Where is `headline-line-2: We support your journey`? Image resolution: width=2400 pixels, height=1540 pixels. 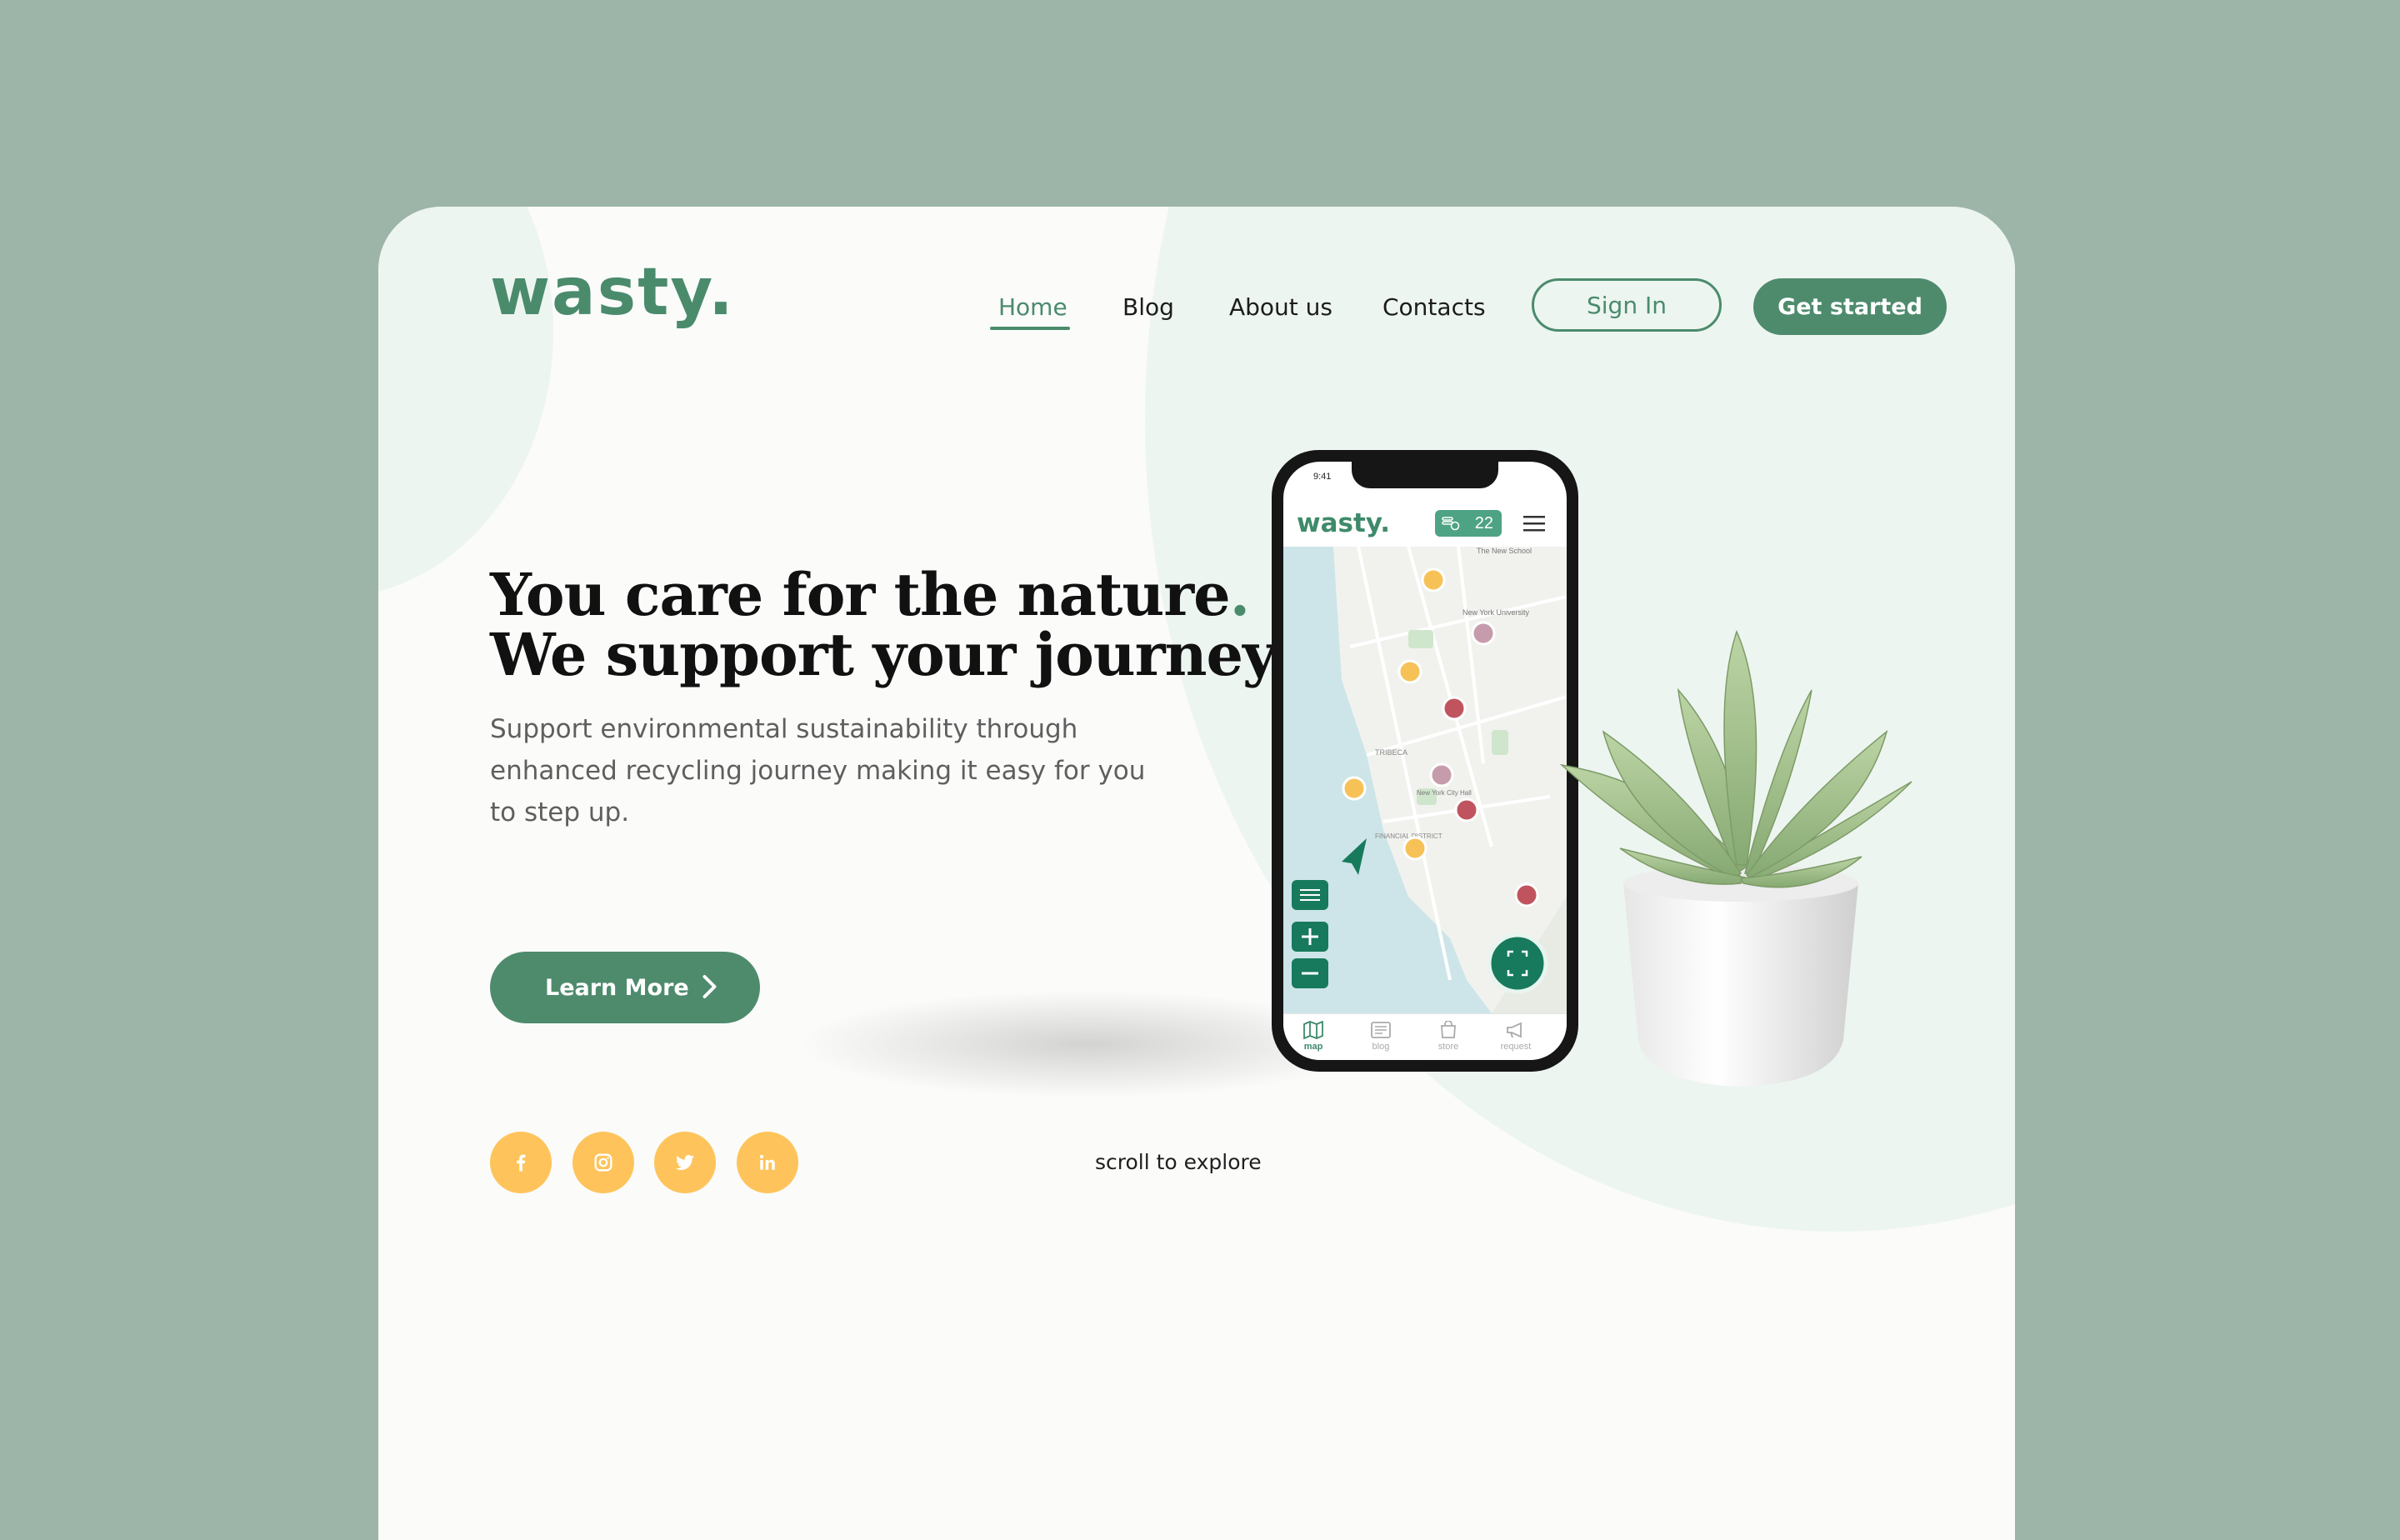 headline-line-2: We support your journey is located at coordinates (880, 654).